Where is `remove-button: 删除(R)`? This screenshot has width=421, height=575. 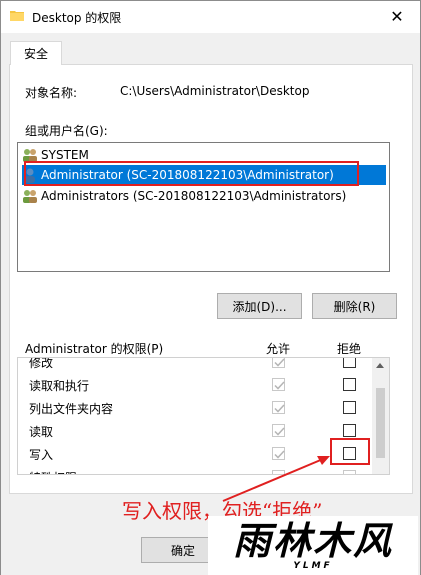 remove-button: 删除(R) is located at coordinates (354, 306).